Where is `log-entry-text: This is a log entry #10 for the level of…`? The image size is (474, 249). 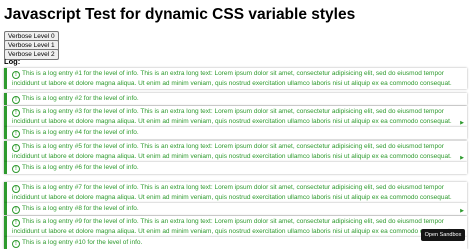 log-entry-text: This is a log entry #10 for the level of… is located at coordinates (82, 242).